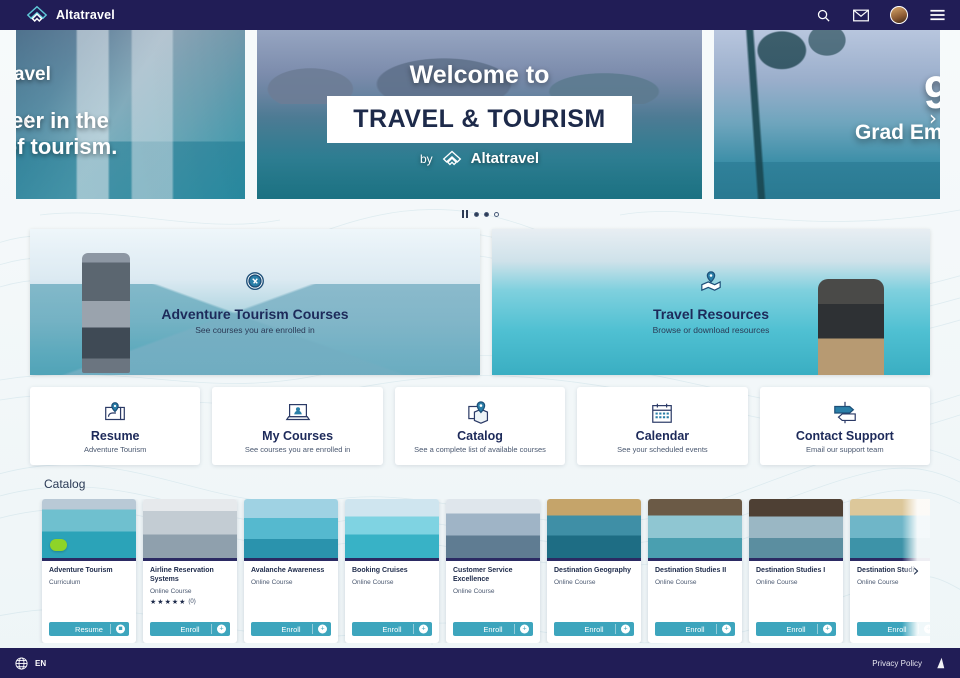  I want to click on tile-contact-support: Contact Support Email our support team, so click(845, 426).